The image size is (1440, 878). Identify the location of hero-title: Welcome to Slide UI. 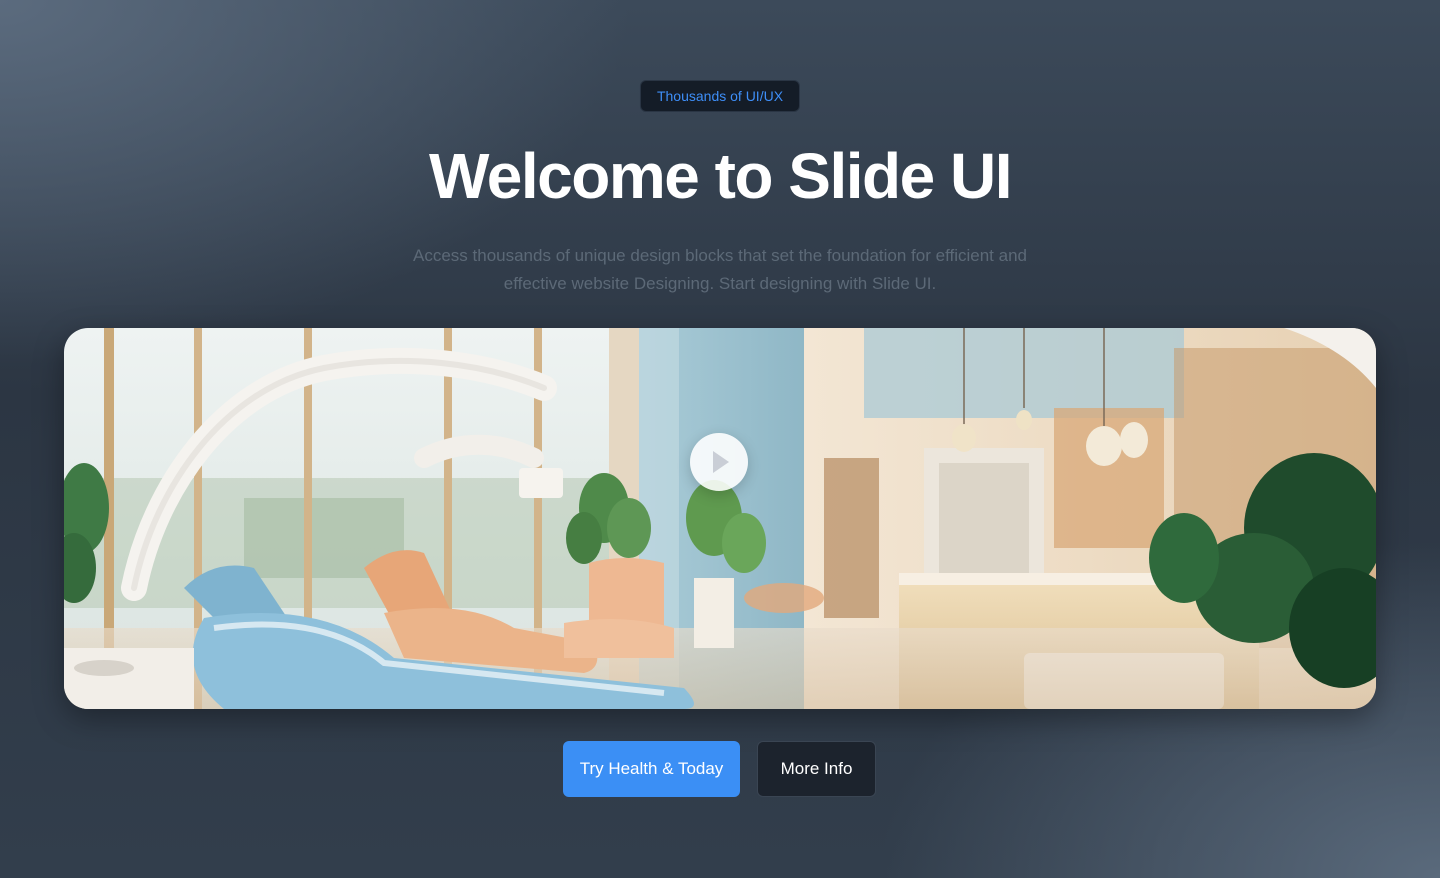
(721, 176).